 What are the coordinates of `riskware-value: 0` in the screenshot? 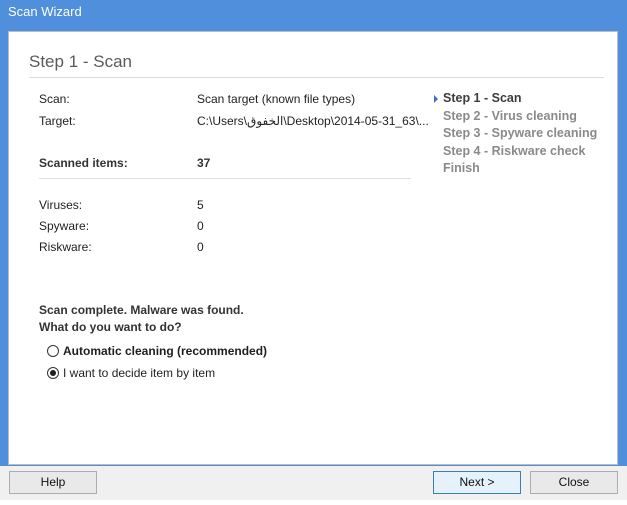 It's located at (200, 247).